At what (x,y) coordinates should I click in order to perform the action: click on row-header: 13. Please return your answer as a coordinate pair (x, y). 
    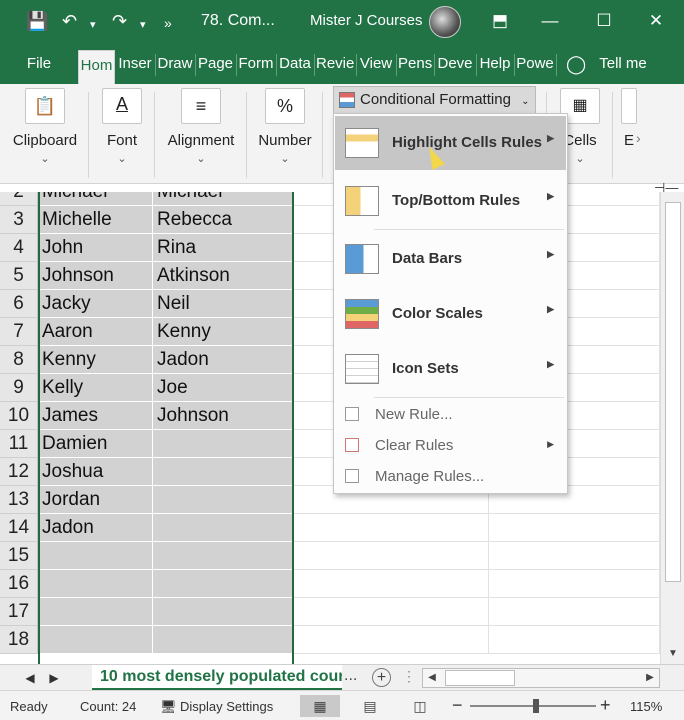
    Looking at the image, I should click on (19, 500).